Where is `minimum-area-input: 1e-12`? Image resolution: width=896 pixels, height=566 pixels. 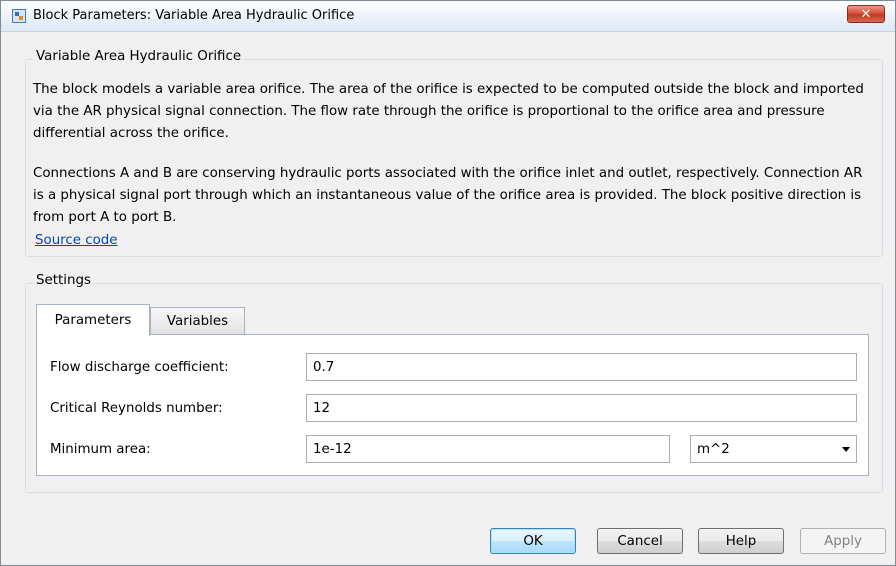 minimum-area-input: 1e-12 is located at coordinates (488, 449).